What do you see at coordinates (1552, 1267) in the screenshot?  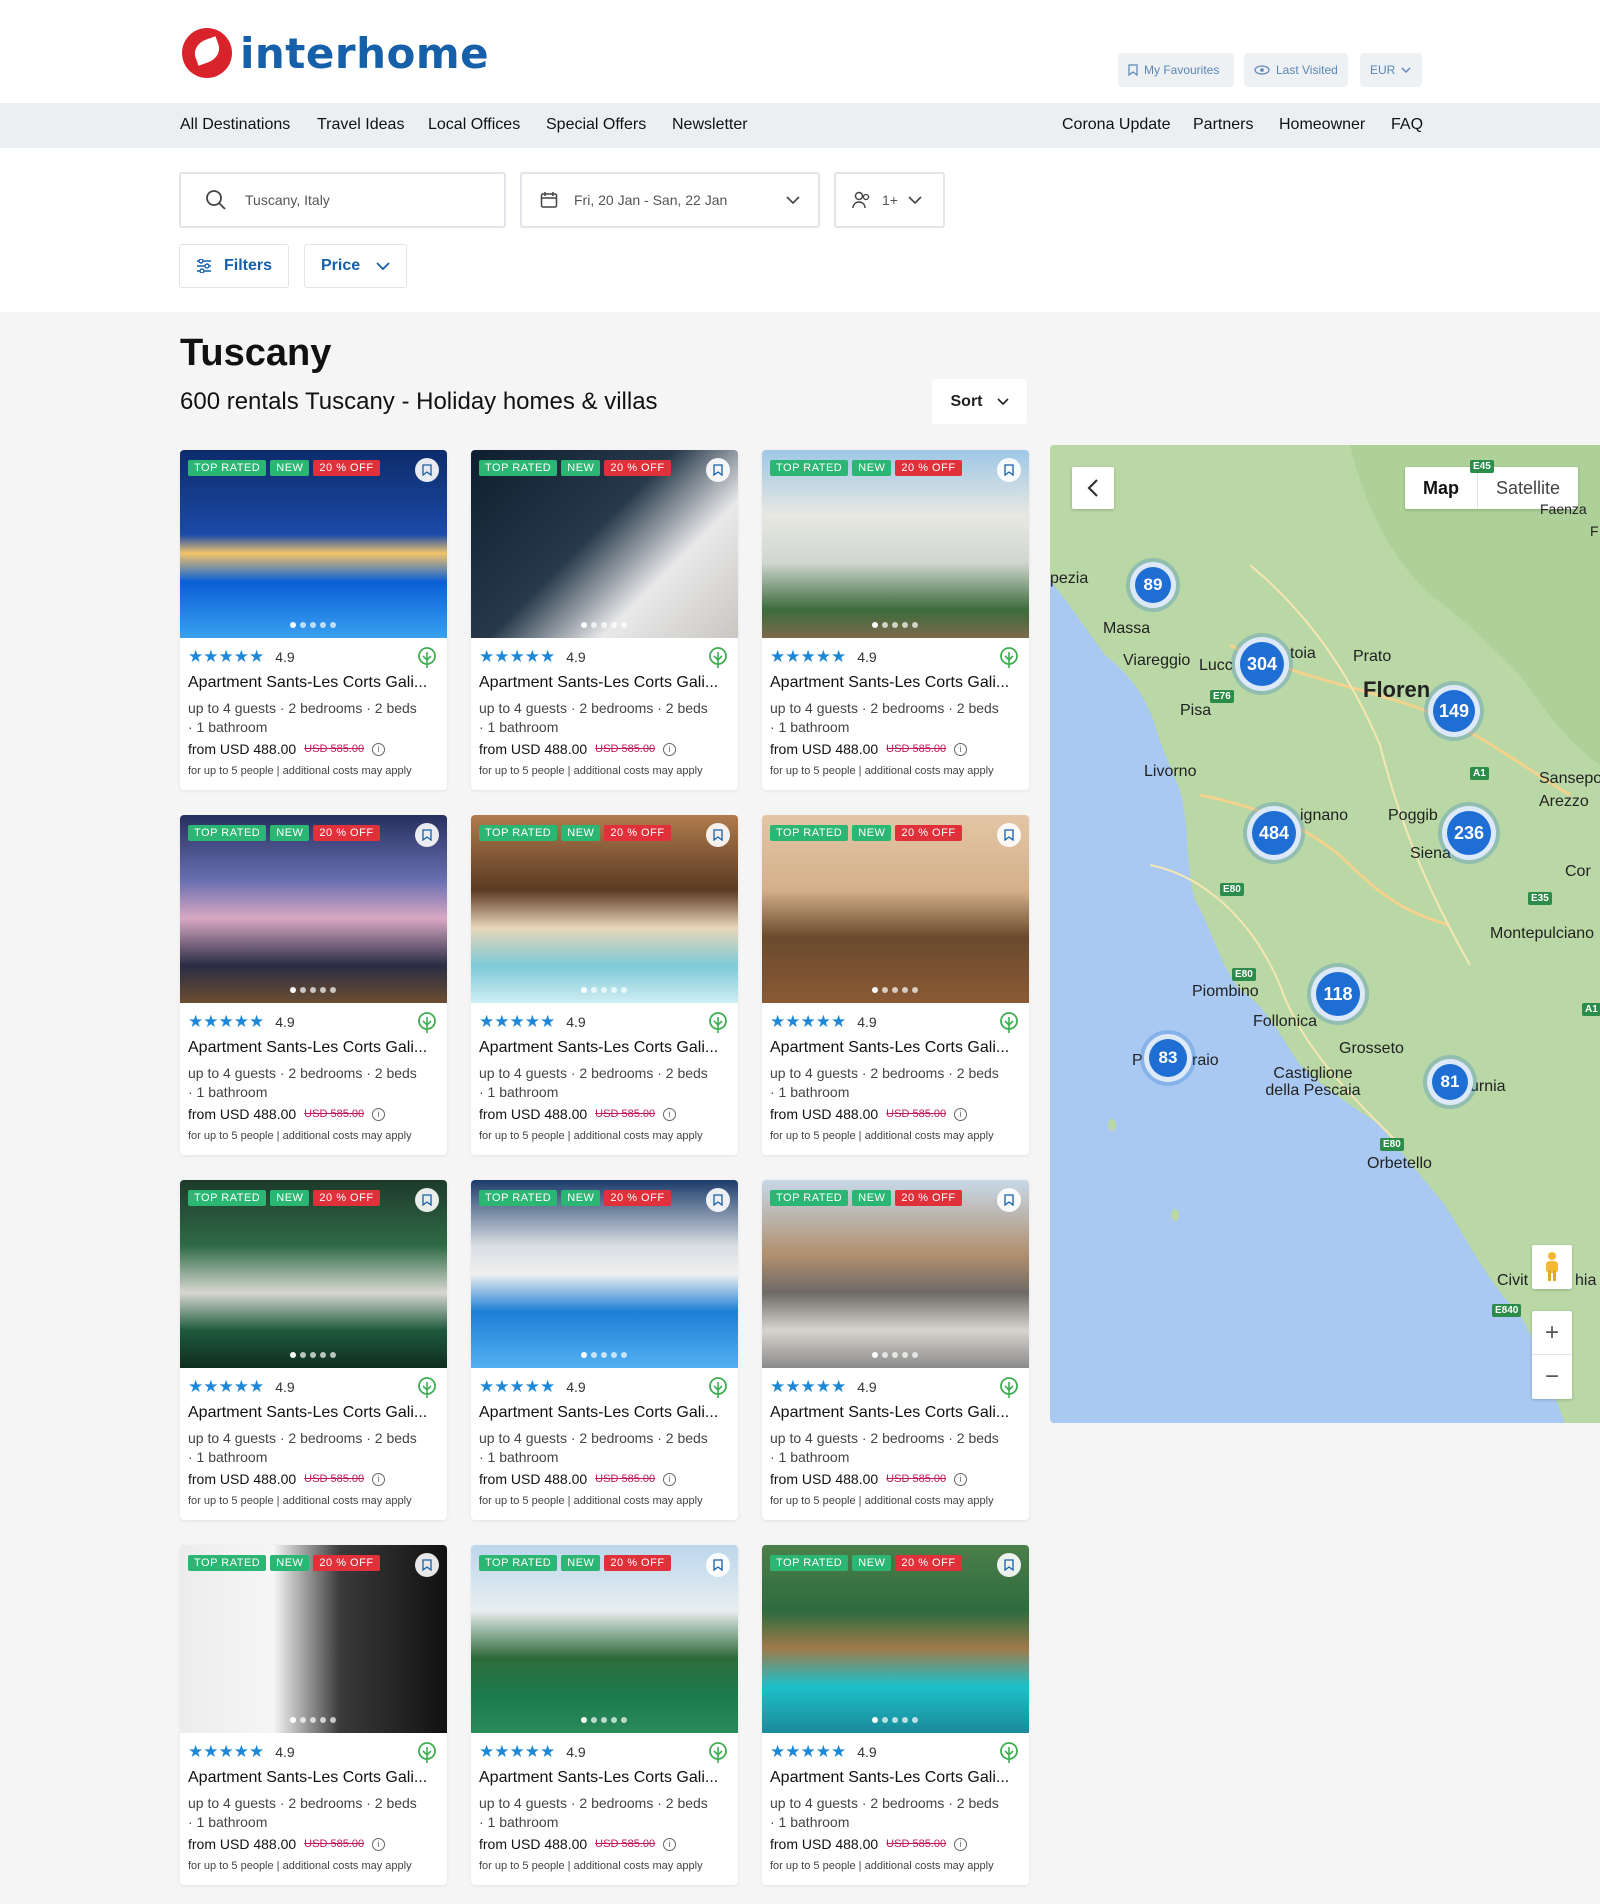 I see `street-view-pegman` at bounding box center [1552, 1267].